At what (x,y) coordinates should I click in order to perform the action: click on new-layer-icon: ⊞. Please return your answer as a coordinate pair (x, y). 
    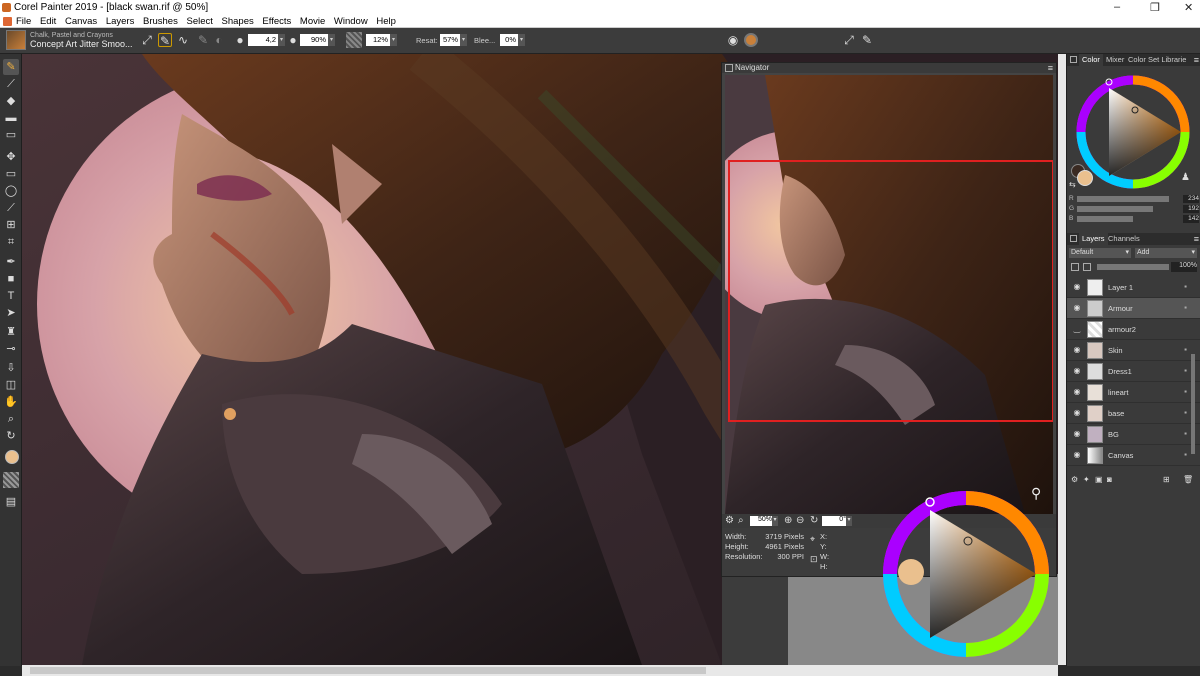
    Looking at the image, I should click on (1166, 479).